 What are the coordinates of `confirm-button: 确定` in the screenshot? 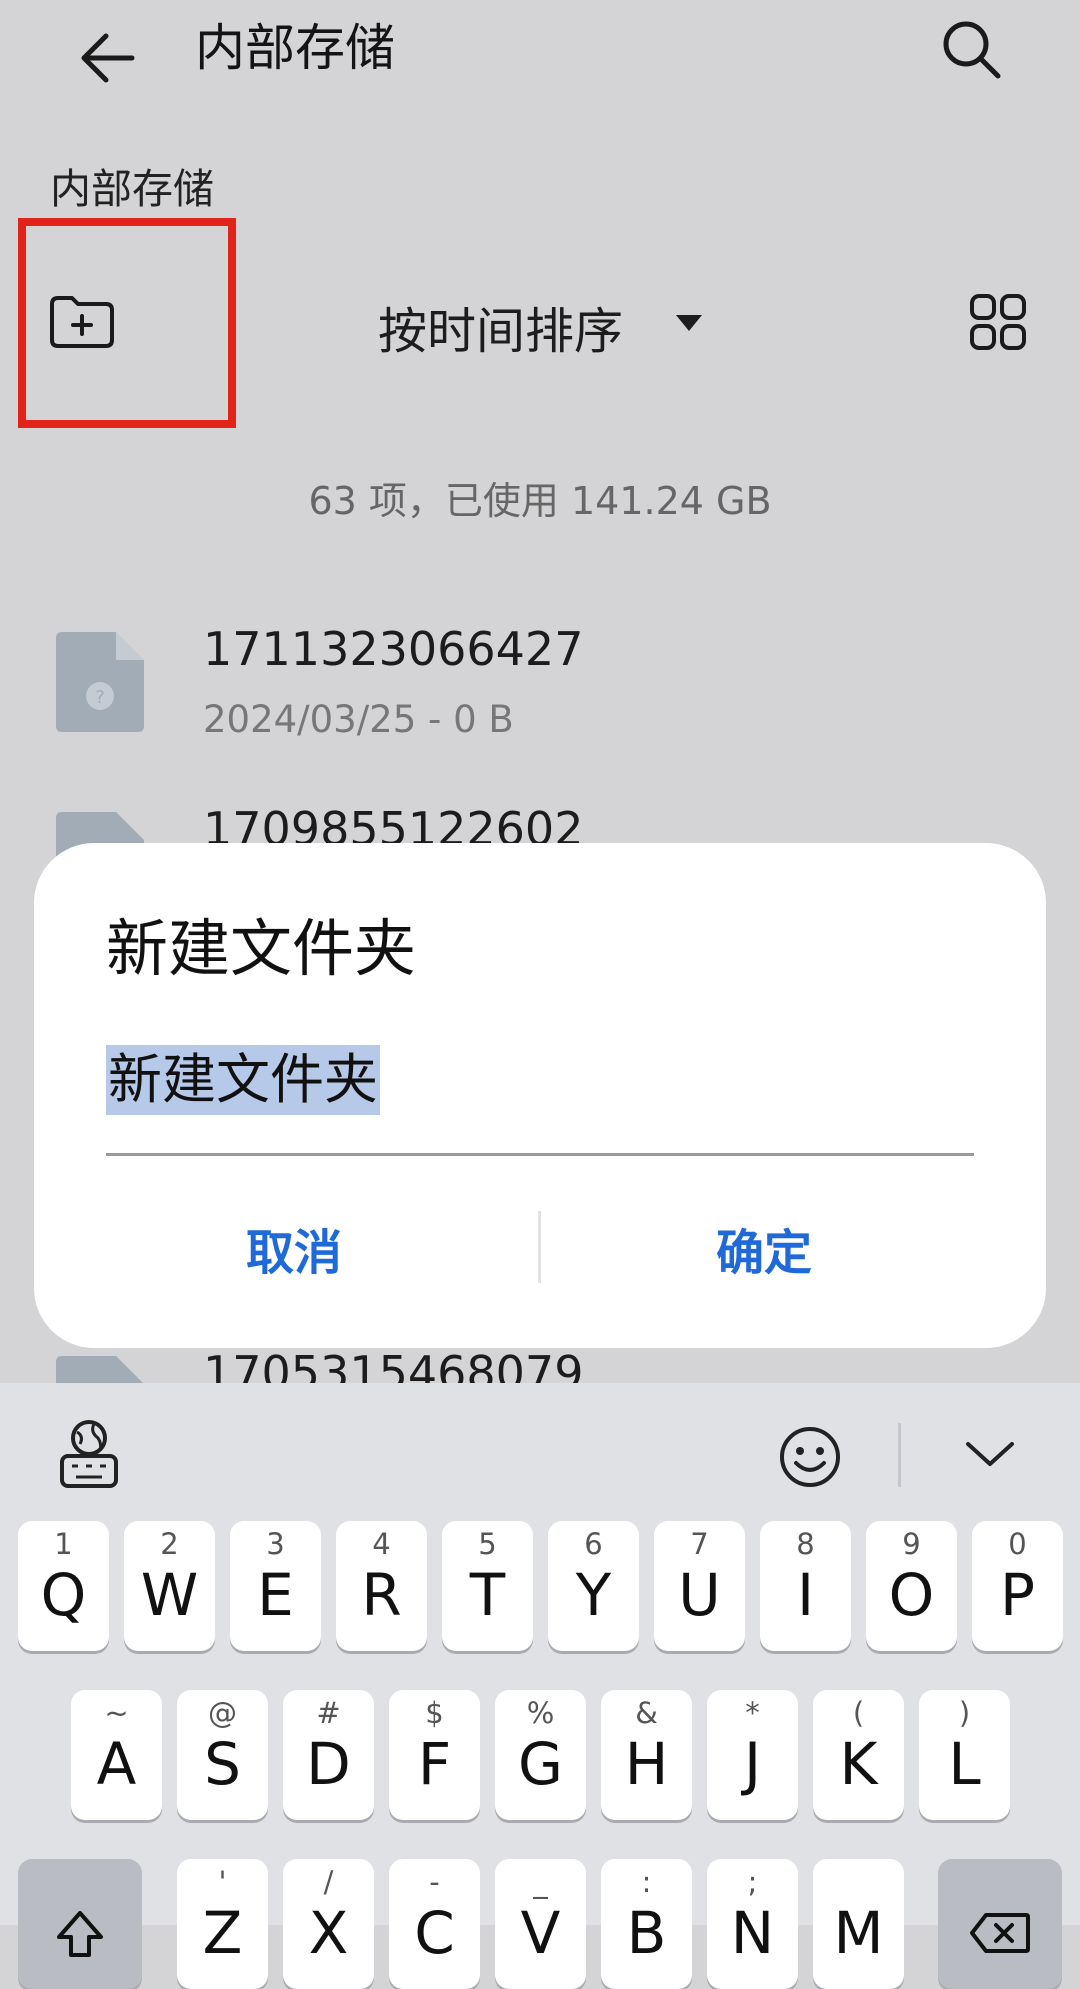 It's located at (764, 1248).